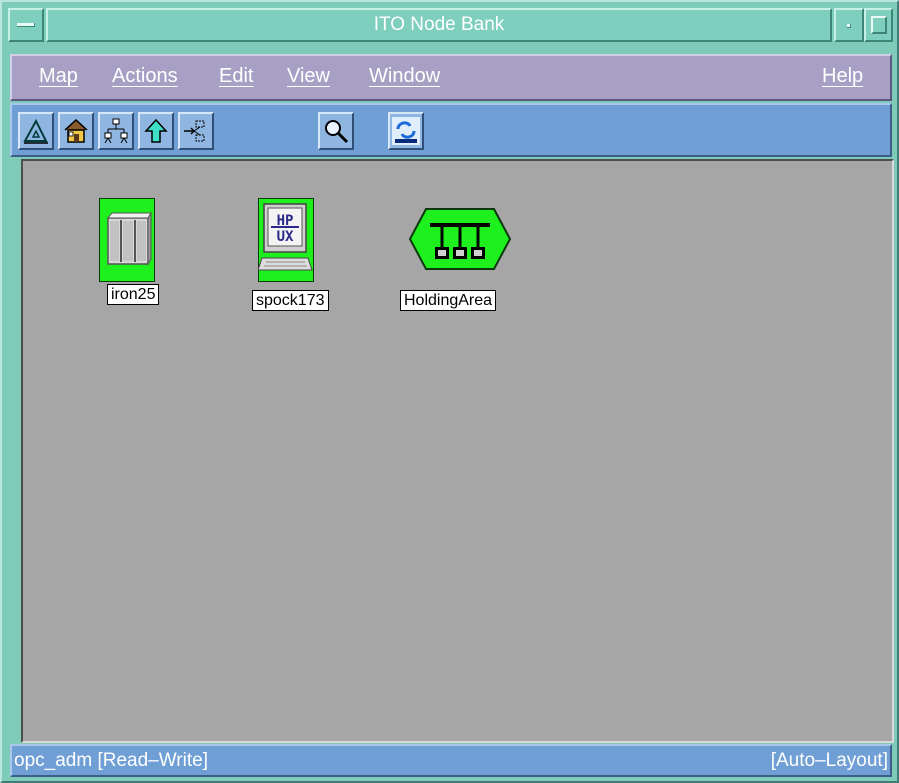 The width and height of the screenshot is (899, 783). I want to click on node-spock173: HP UX spock173, so click(290, 254).